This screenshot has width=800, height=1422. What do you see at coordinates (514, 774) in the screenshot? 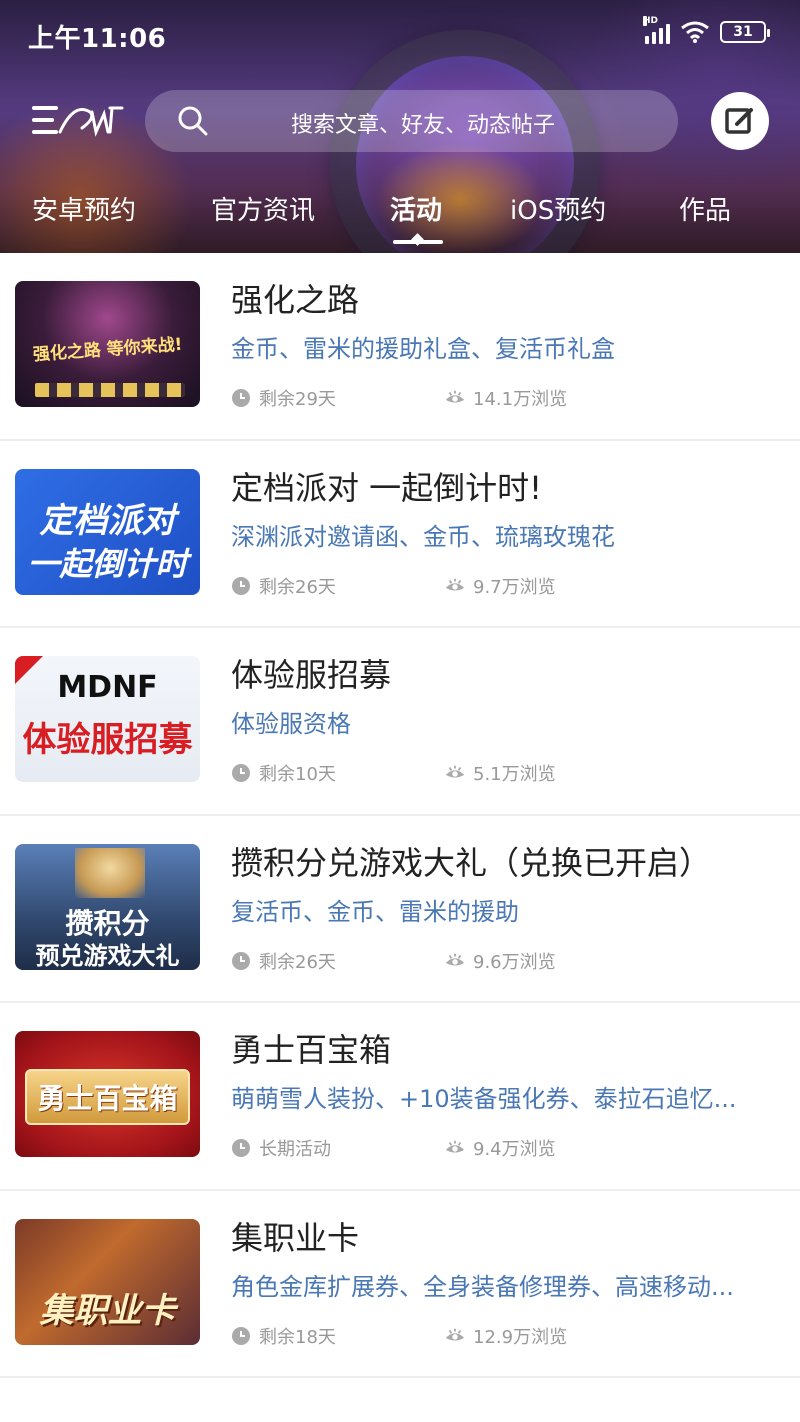
I see `views-text: 5.1万浏览` at bounding box center [514, 774].